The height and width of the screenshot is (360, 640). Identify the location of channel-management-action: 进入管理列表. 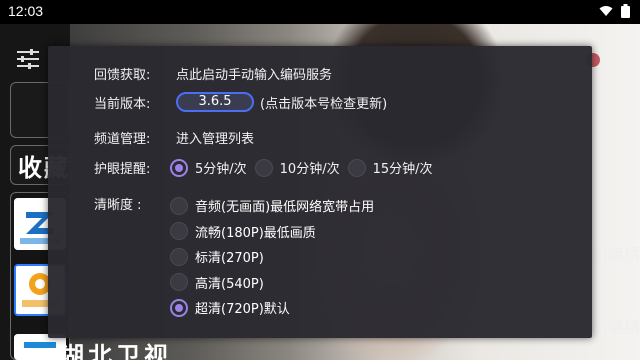
(215, 137).